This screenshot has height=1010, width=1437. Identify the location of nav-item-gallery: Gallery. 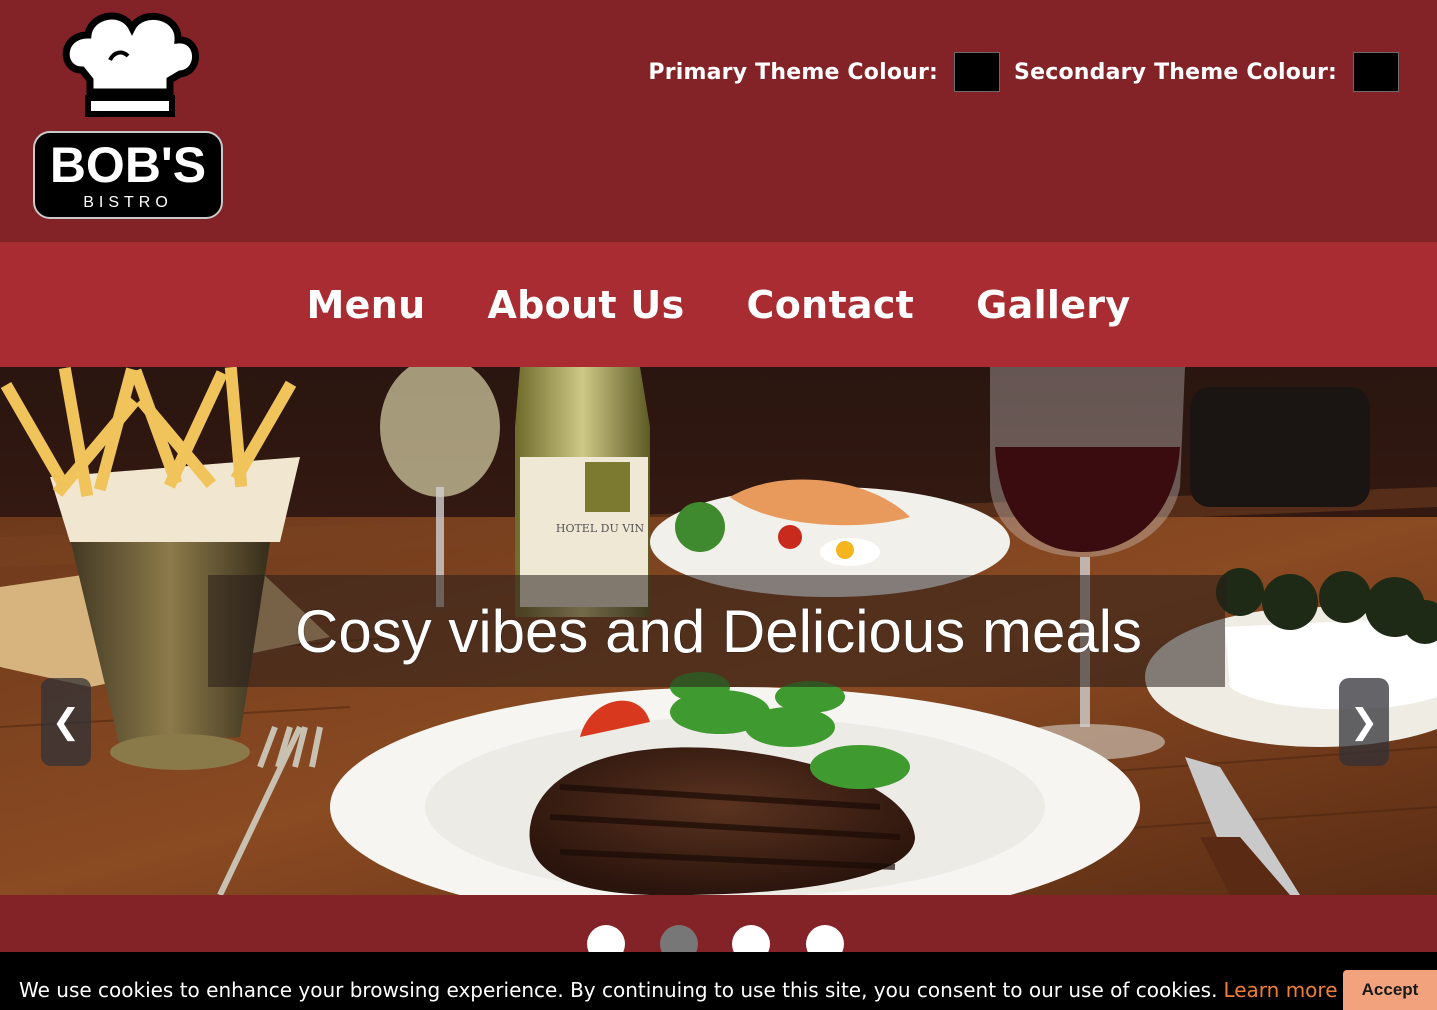
(1053, 305).